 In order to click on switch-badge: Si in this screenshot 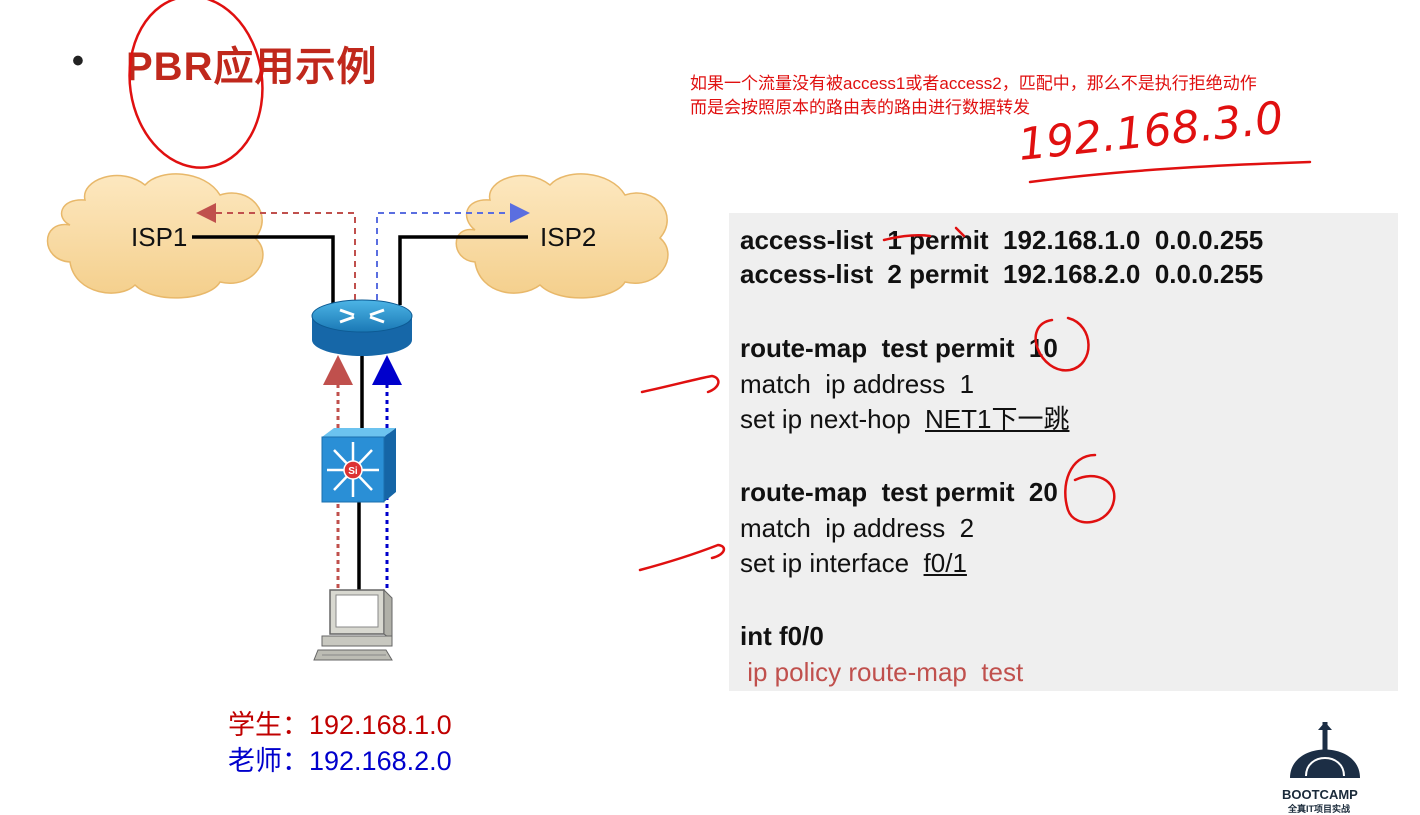, I will do `click(353, 471)`.